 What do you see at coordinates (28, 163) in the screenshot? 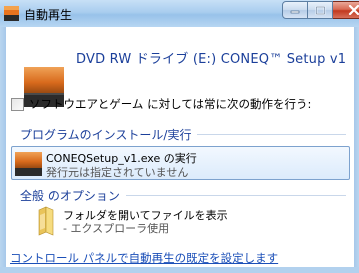
I see `installer-icon` at bounding box center [28, 163].